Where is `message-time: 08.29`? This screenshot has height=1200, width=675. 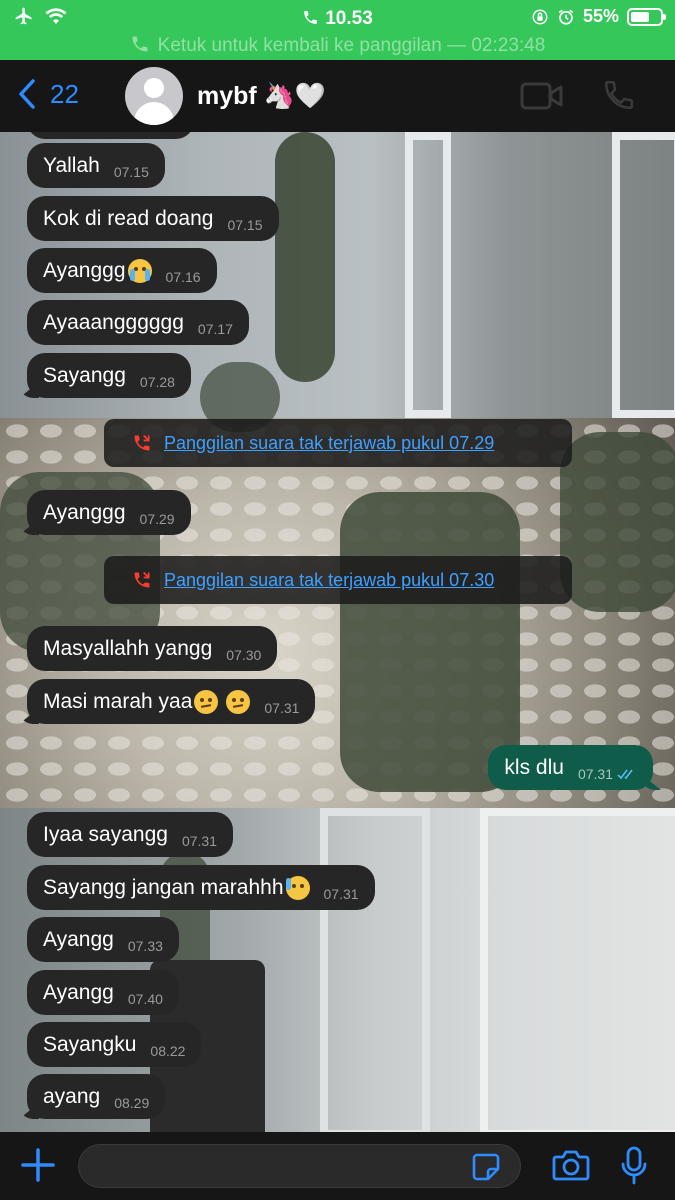
message-time: 08.29 is located at coordinates (132, 1102).